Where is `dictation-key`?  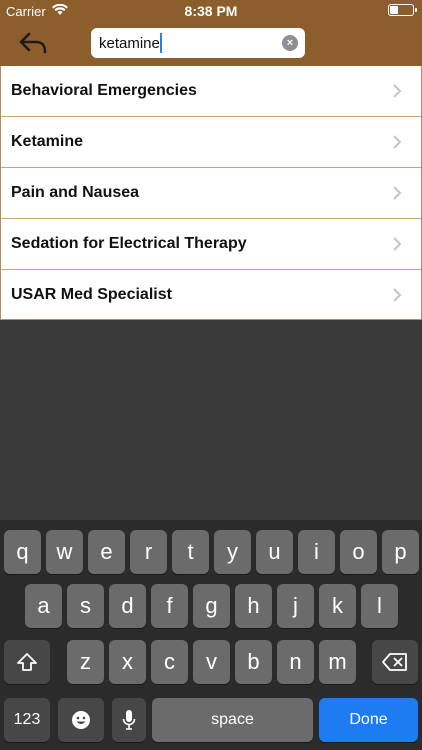 dictation-key is located at coordinates (129, 720).